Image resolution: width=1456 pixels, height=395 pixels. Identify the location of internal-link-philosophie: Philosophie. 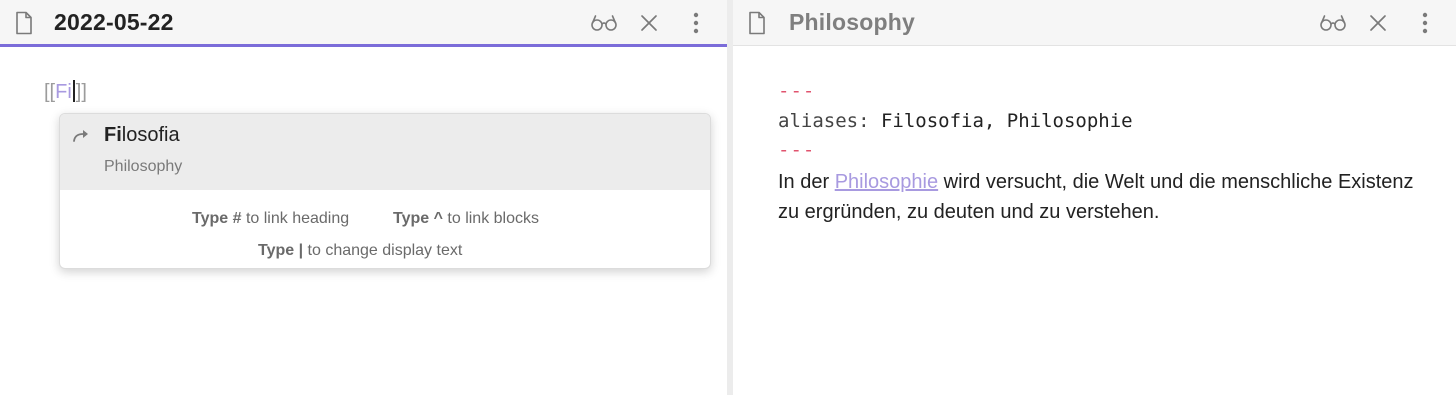
(886, 182).